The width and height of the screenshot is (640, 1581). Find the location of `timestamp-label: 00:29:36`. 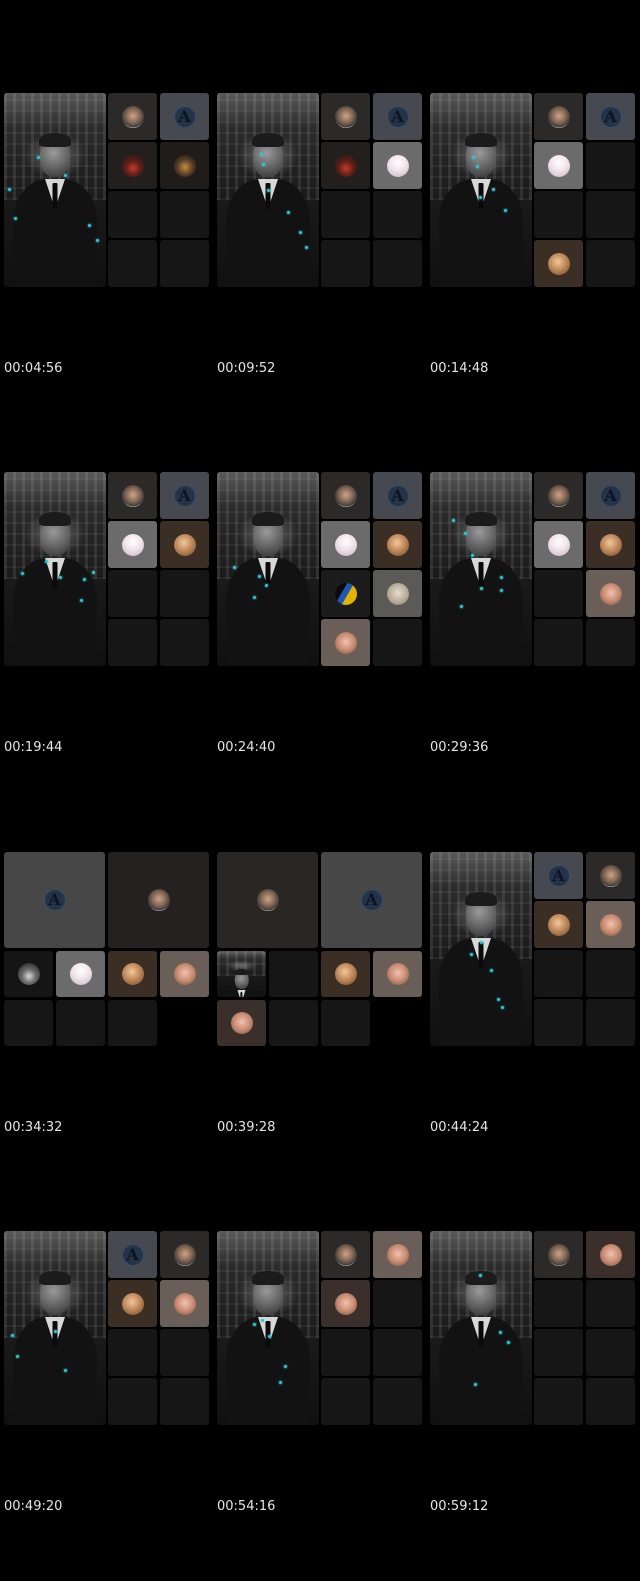

timestamp-label: 00:29:36 is located at coordinates (459, 747).